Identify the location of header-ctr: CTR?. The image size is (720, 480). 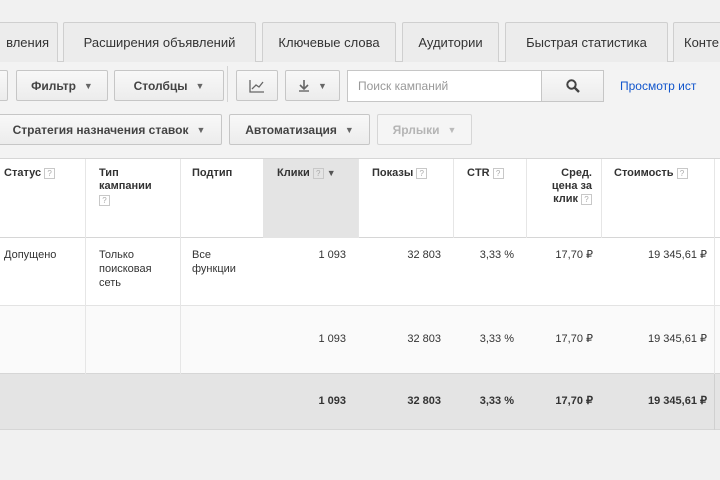
(485, 173).